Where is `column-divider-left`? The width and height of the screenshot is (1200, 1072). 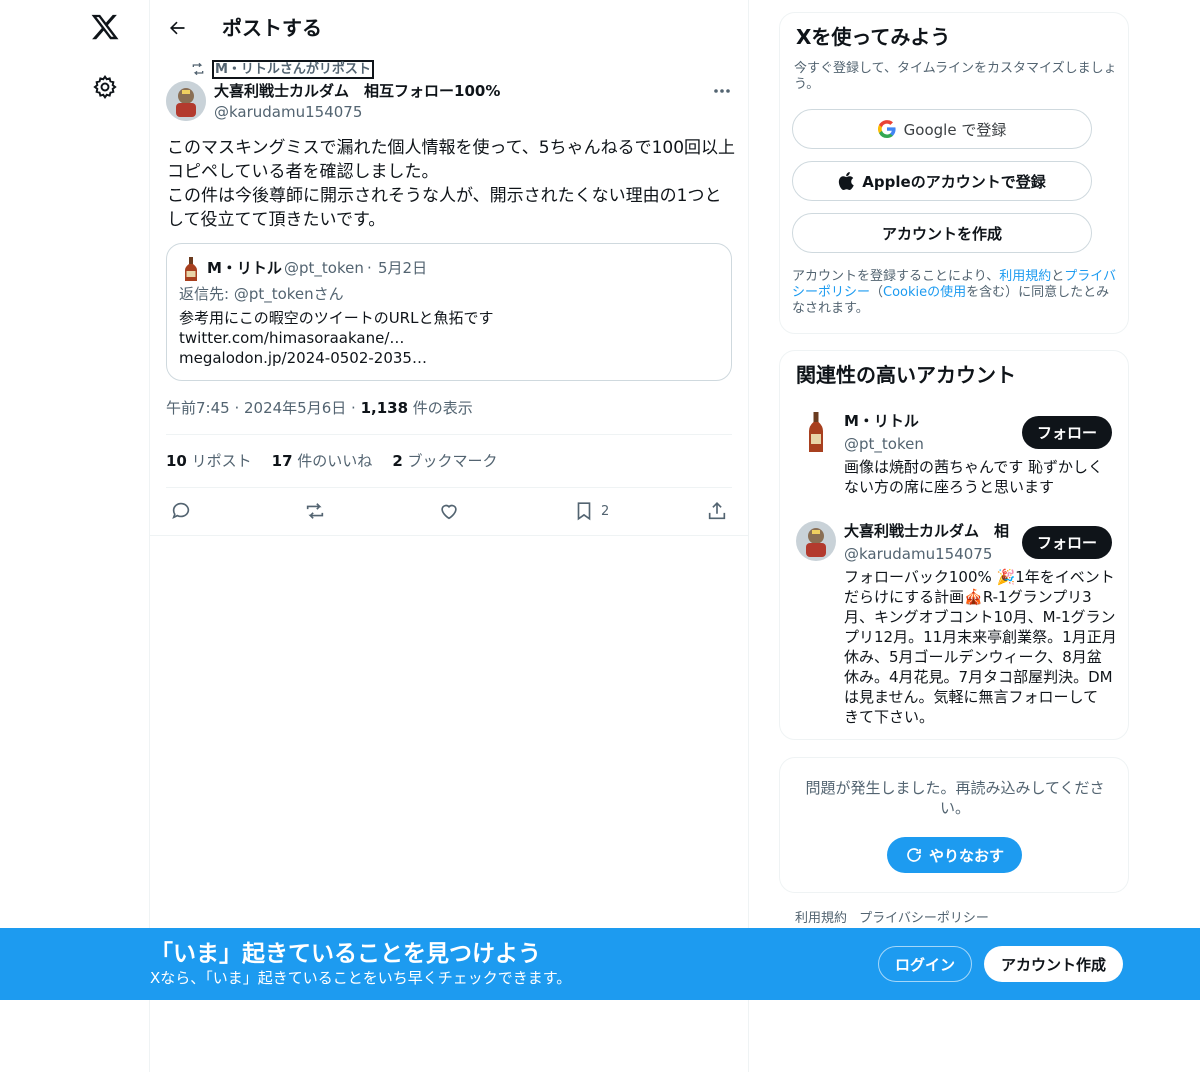
column-divider-left is located at coordinates (149, 536).